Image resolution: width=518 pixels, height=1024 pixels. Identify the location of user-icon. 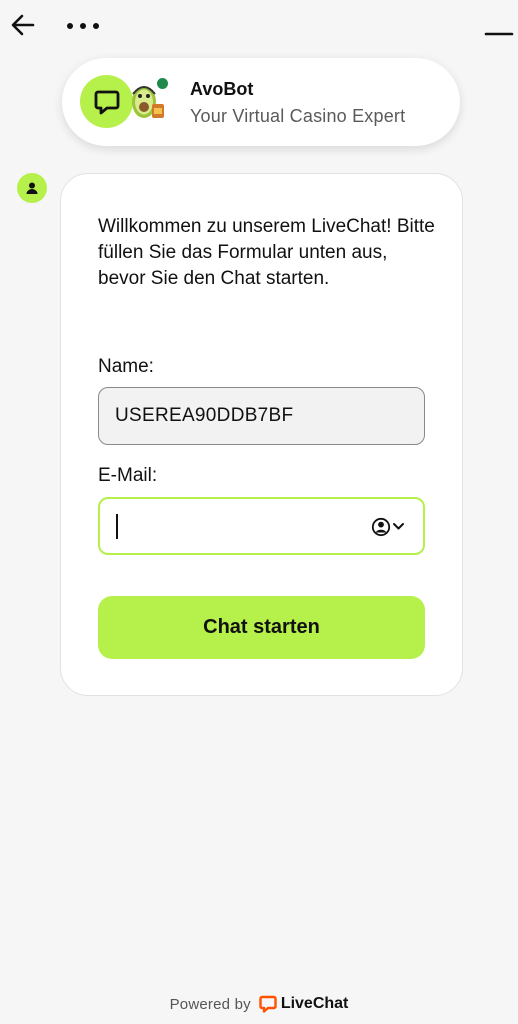
(32, 188).